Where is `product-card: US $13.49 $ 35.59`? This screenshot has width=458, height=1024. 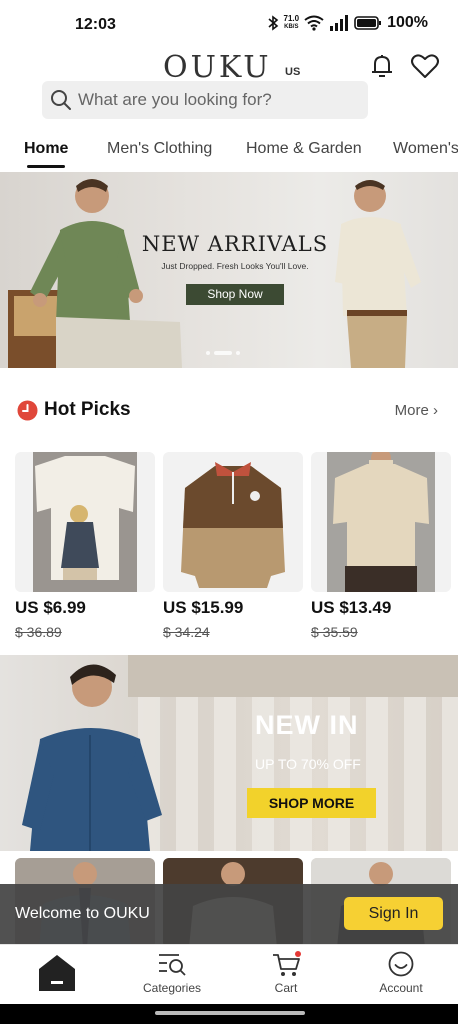 product-card: US $13.49 $ 35.59 is located at coordinates (381, 547).